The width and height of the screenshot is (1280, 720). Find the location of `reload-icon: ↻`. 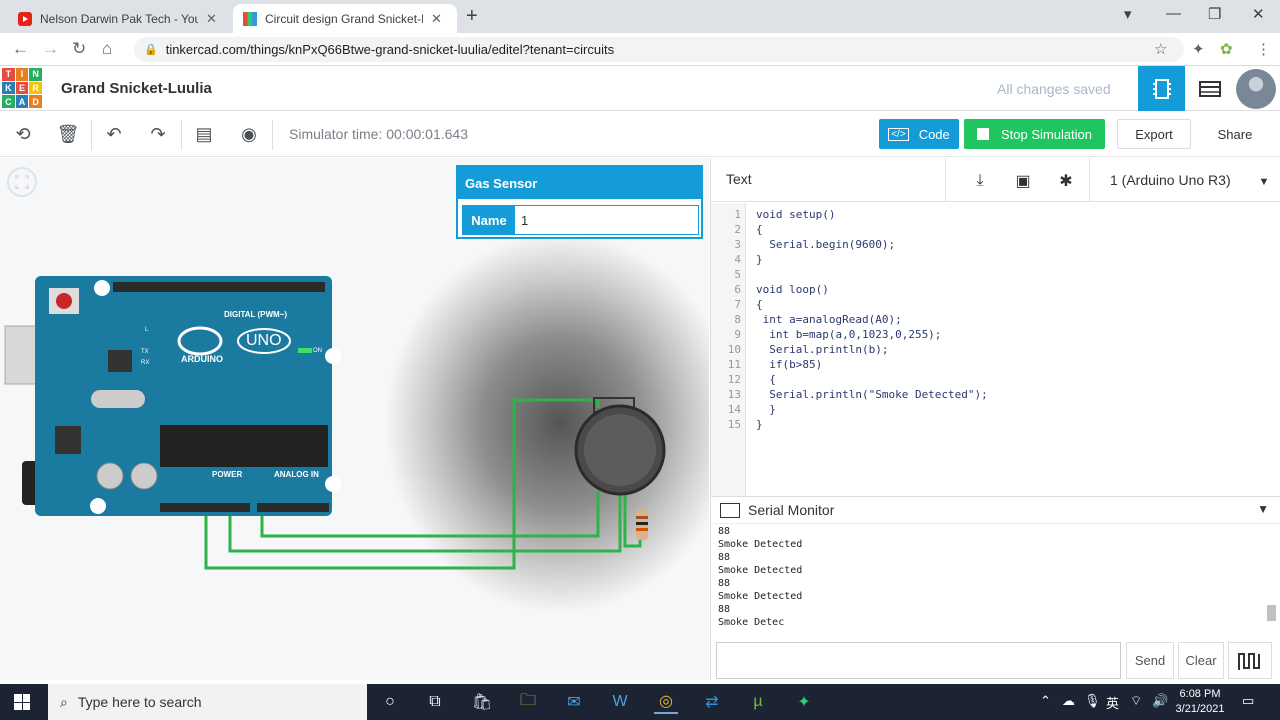

reload-icon: ↻ is located at coordinates (79, 49).